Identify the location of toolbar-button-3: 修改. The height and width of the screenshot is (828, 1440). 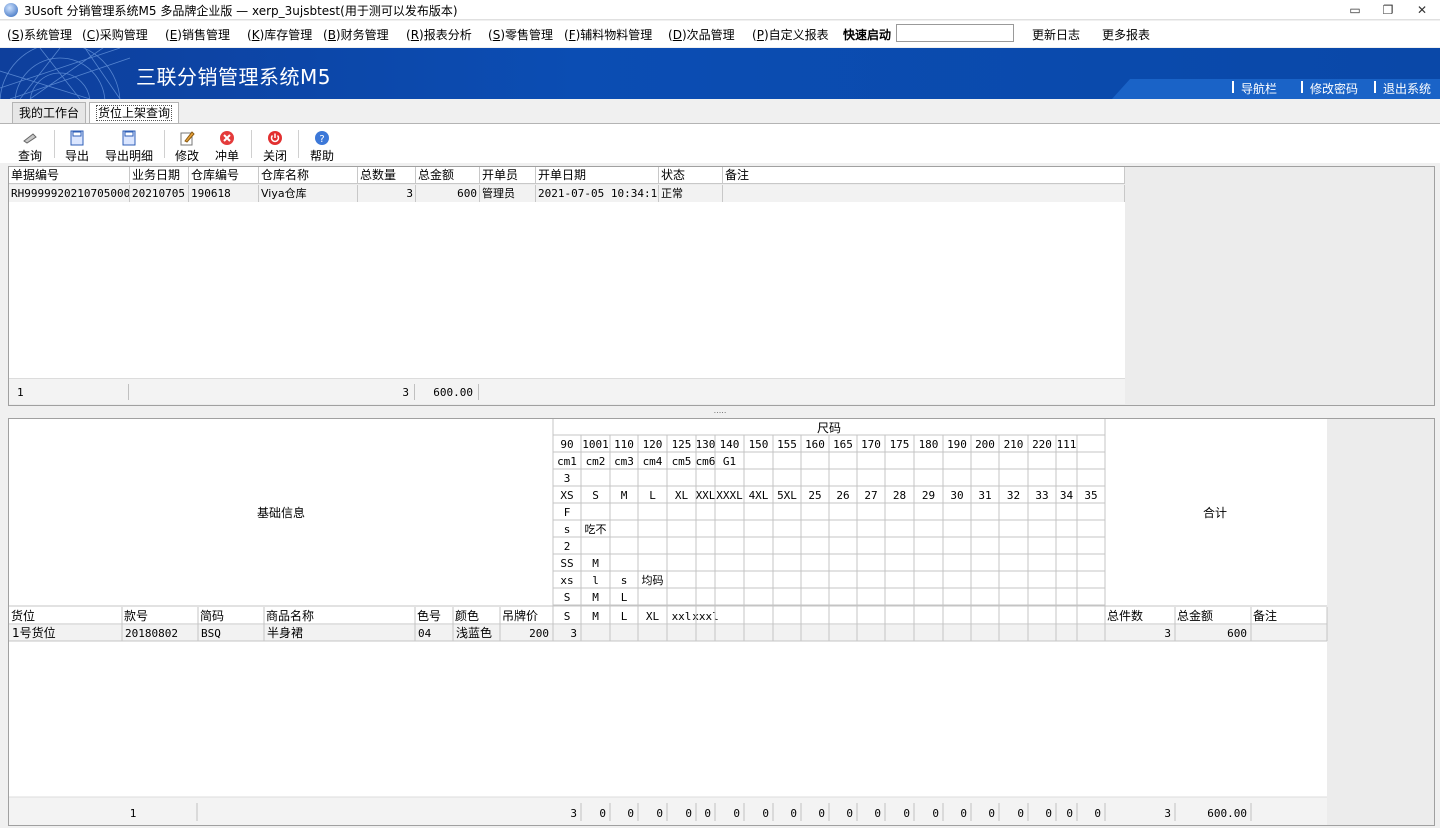
(187, 144).